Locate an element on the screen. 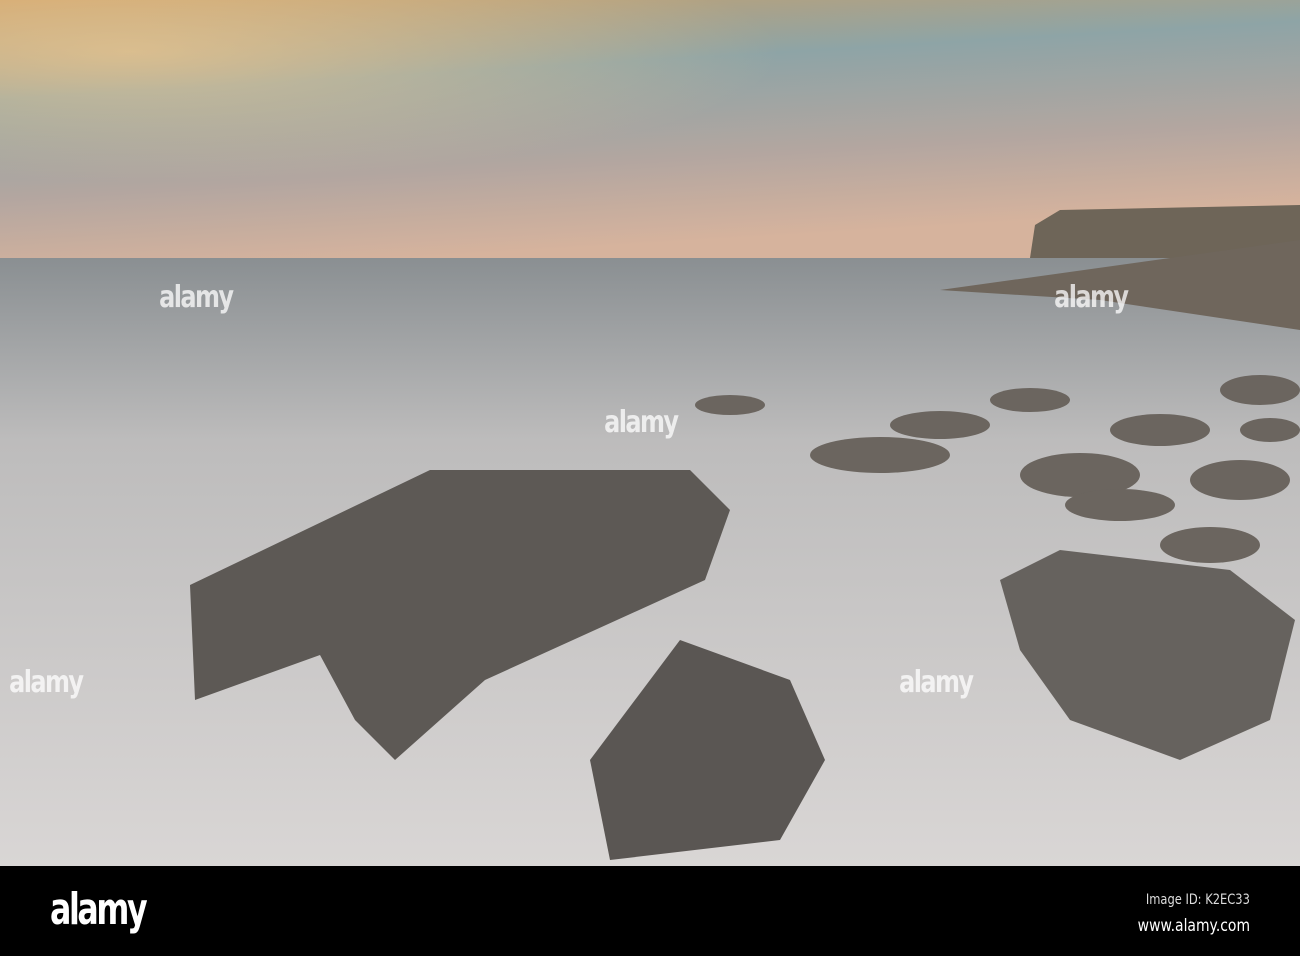 The height and width of the screenshot is (956, 1300). image-id: Image ID: K2EC33 is located at coordinates (1197, 900).